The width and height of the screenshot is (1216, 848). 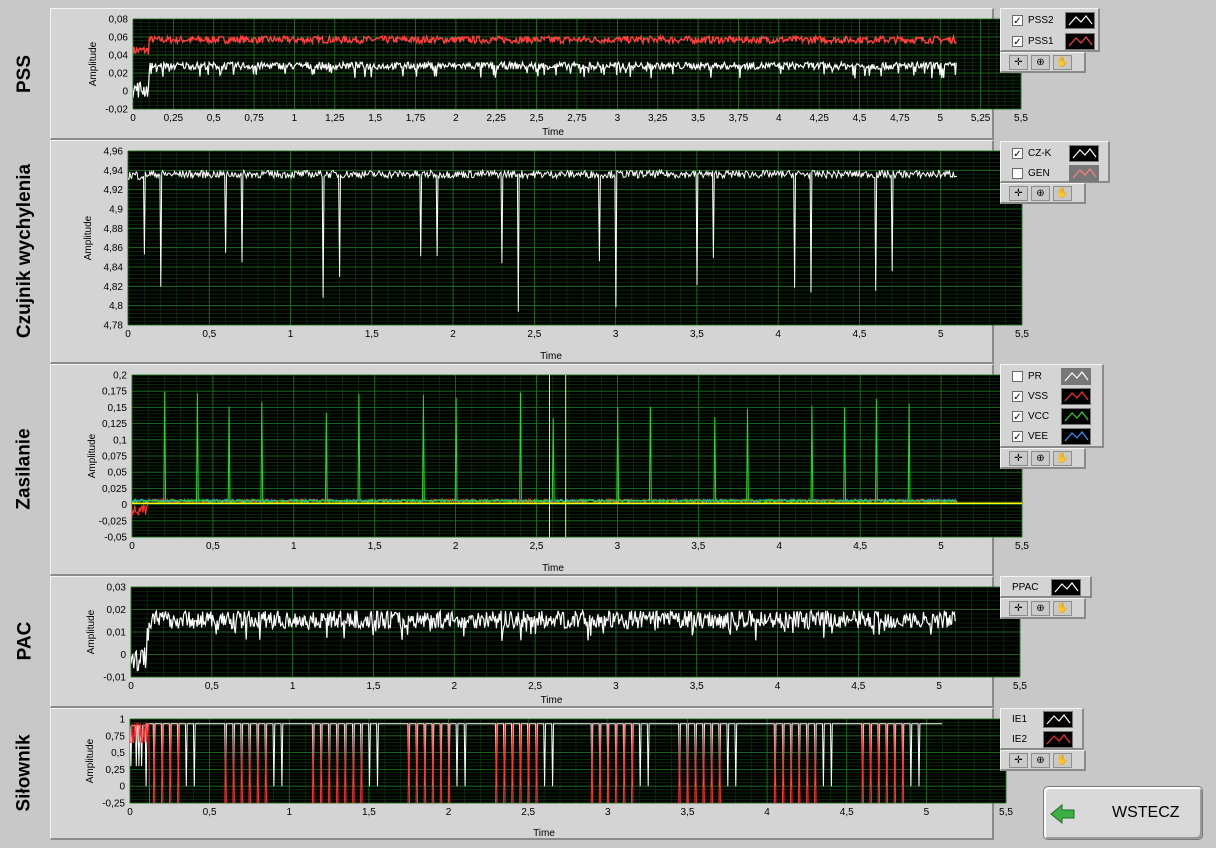 I want to click on legend-item-vee: ✓ VEE, so click(x=1053, y=436).